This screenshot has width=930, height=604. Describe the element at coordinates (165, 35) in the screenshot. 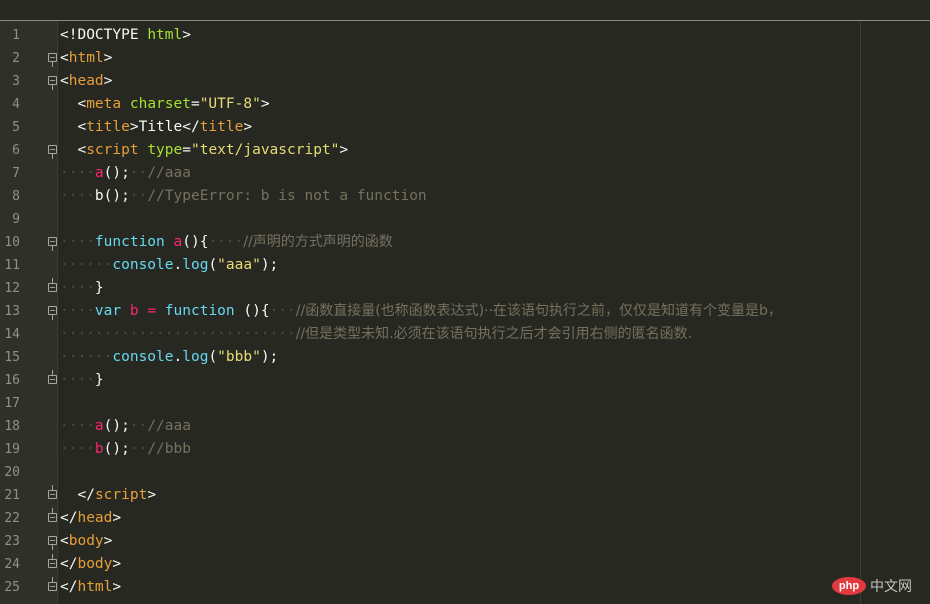

I see `code-token: html` at that location.